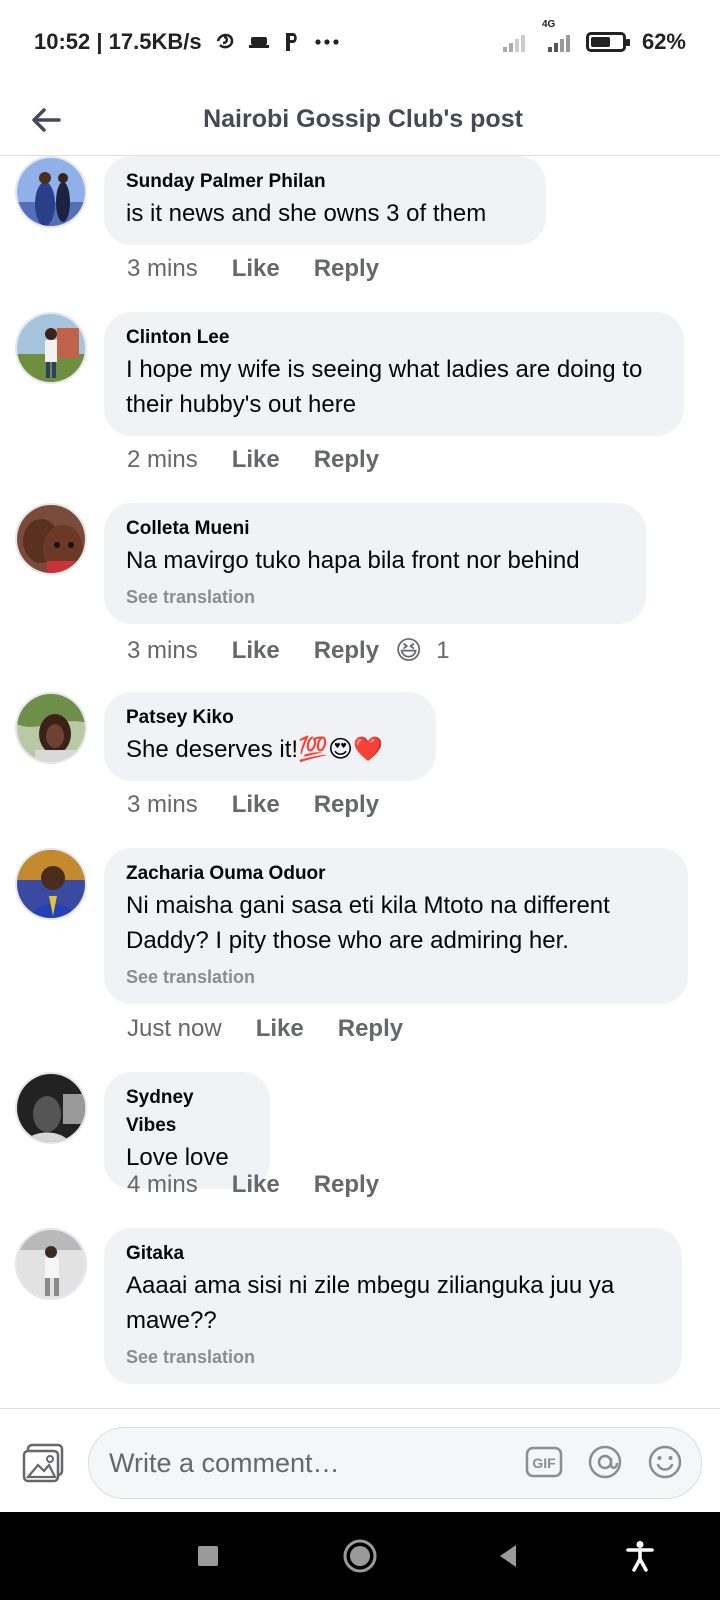 This screenshot has height=1600, width=720. What do you see at coordinates (508, 1556) in the screenshot?
I see `back-nav-icon` at bounding box center [508, 1556].